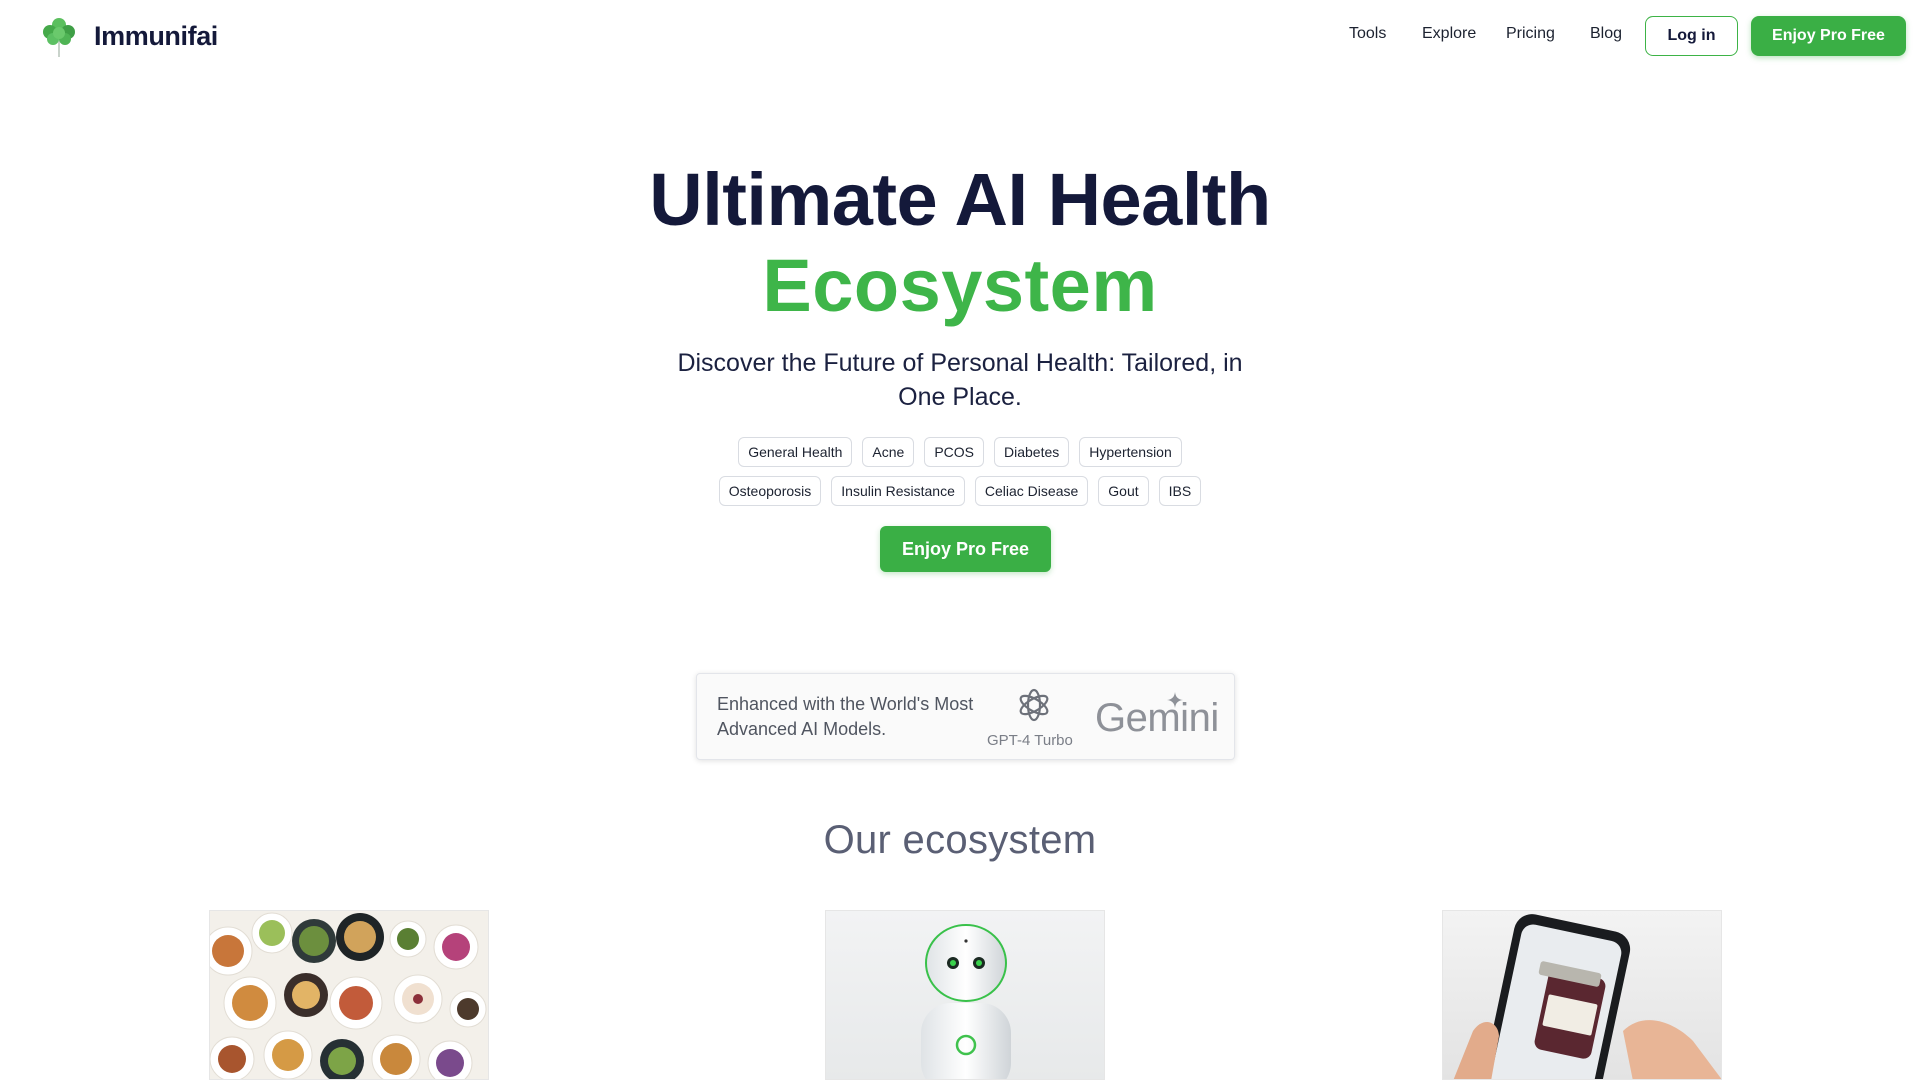  Describe the element at coordinates (1828, 36) in the screenshot. I see `header-enjoy-pro-button: Enjoy Pro Free` at that location.